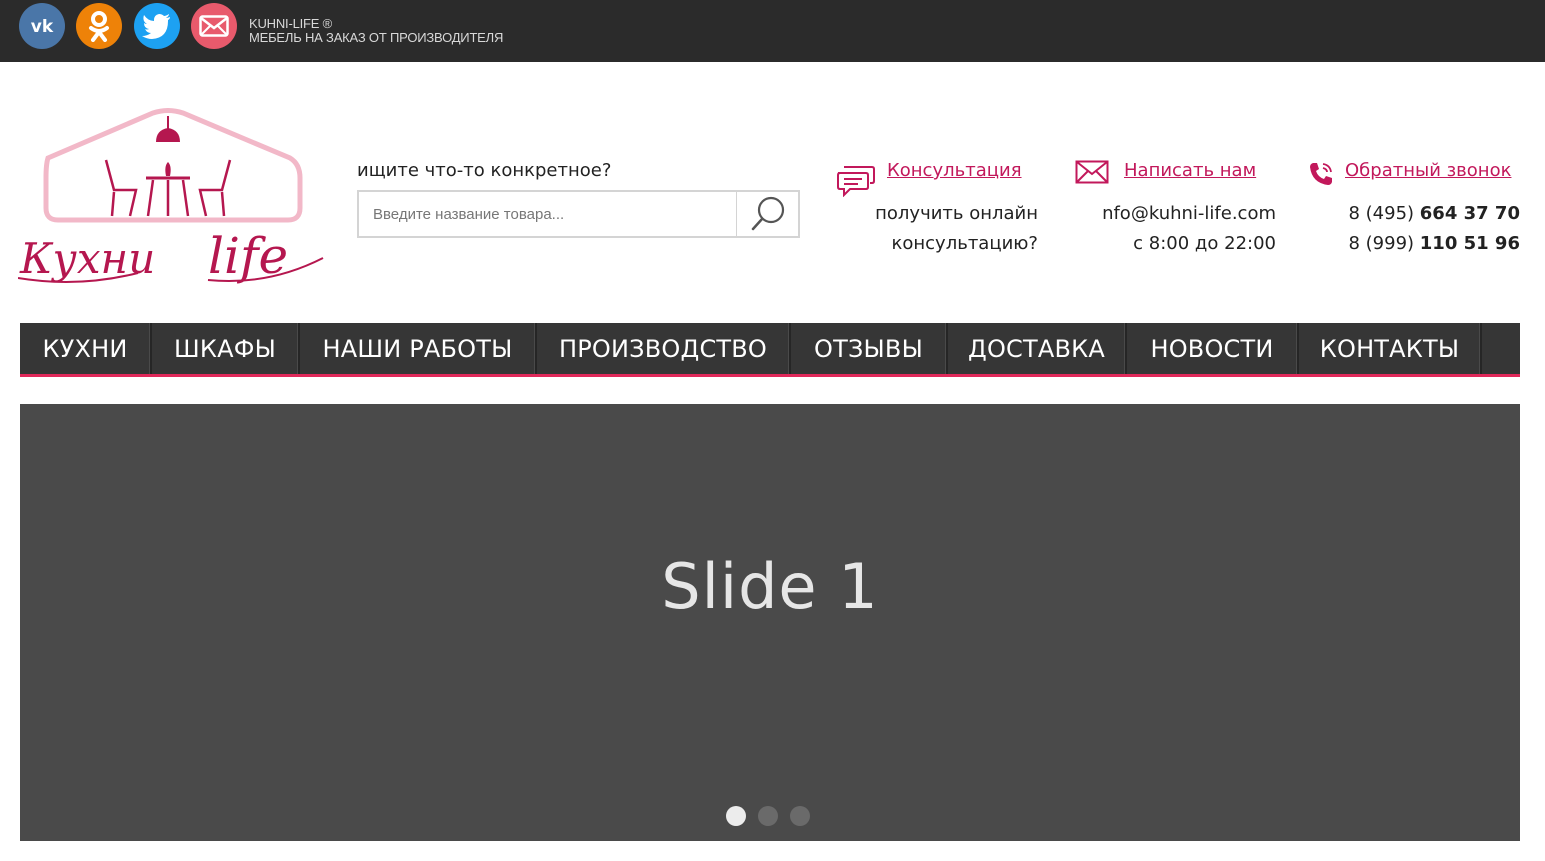 The image size is (1545, 861). I want to click on nav-item-production: ПРОИЗВОДСТВО, so click(664, 348).